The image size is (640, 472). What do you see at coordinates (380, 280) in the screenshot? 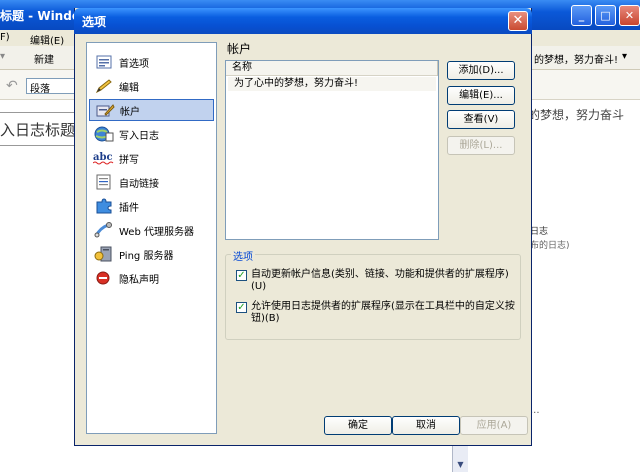
I see `auto-update-label: 自动更新帐户信息(类别、链接、功能和提供者的扩展程序)(U)` at bounding box center [380, 280].